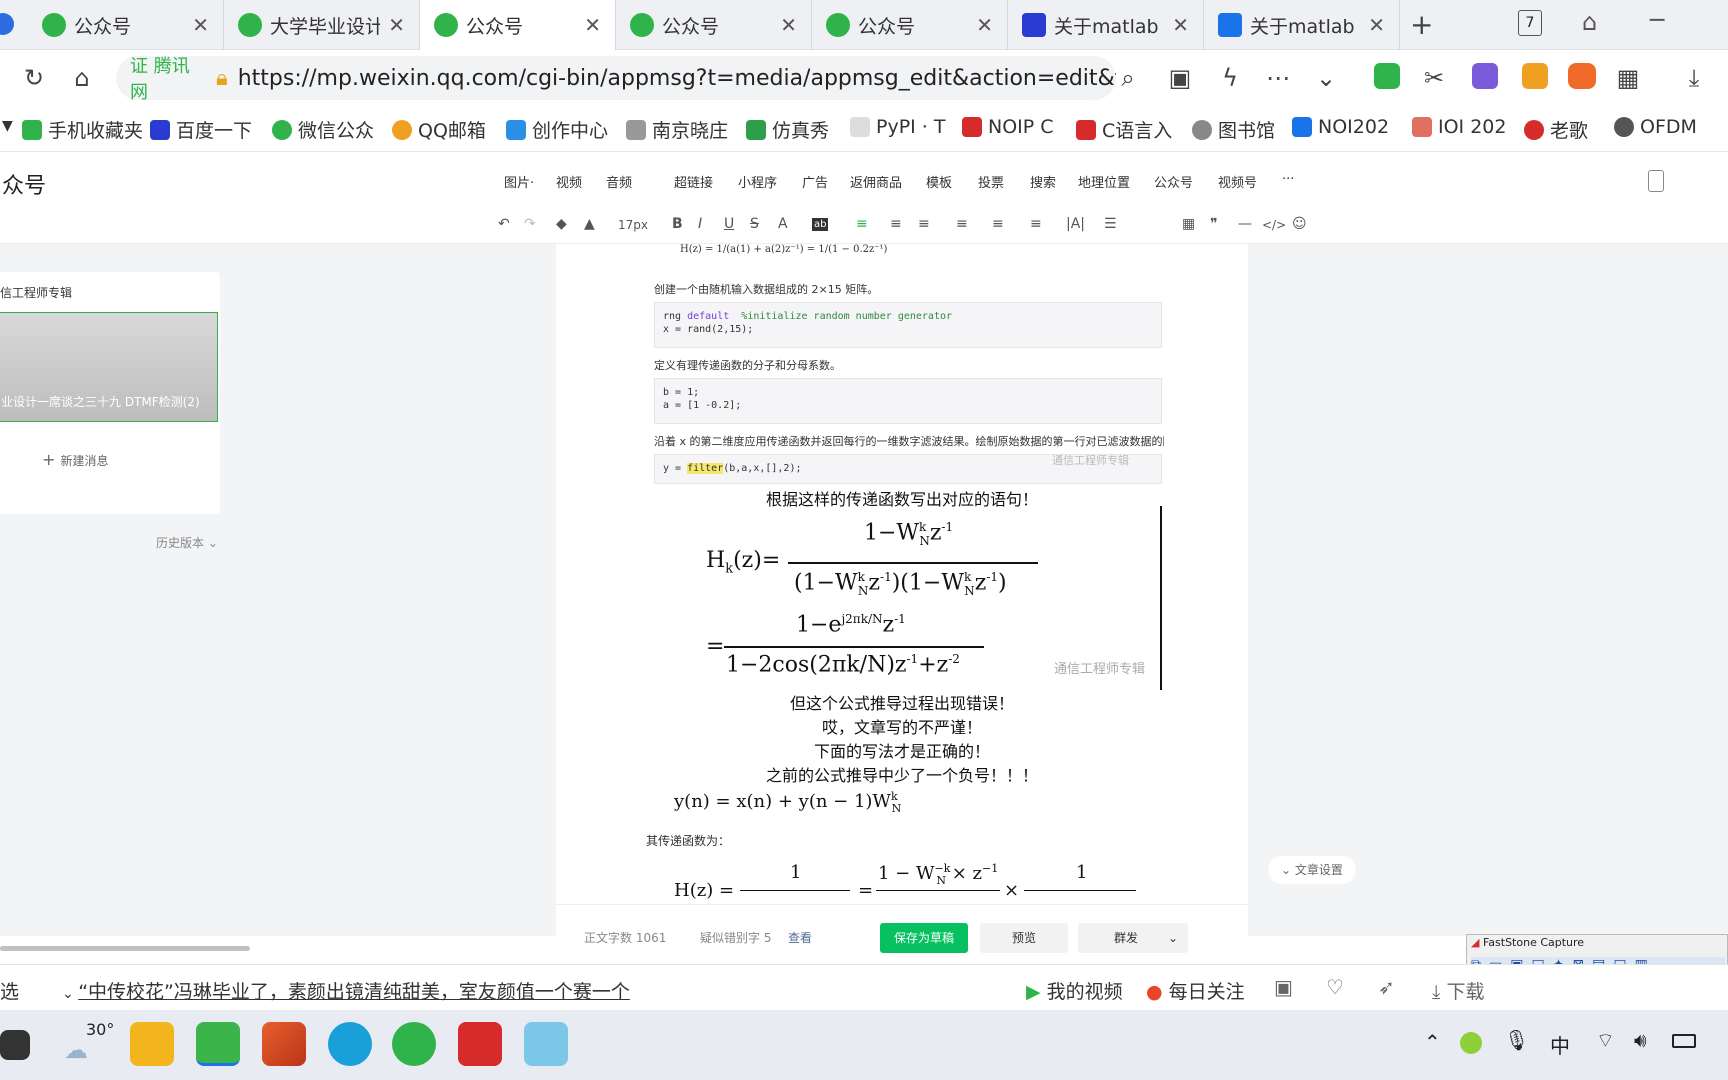  What do you see at coordinates (1173, 938) in the screenshot?
I see `chevron-down-icon: ⌄` at bounding box center [1173, 938].